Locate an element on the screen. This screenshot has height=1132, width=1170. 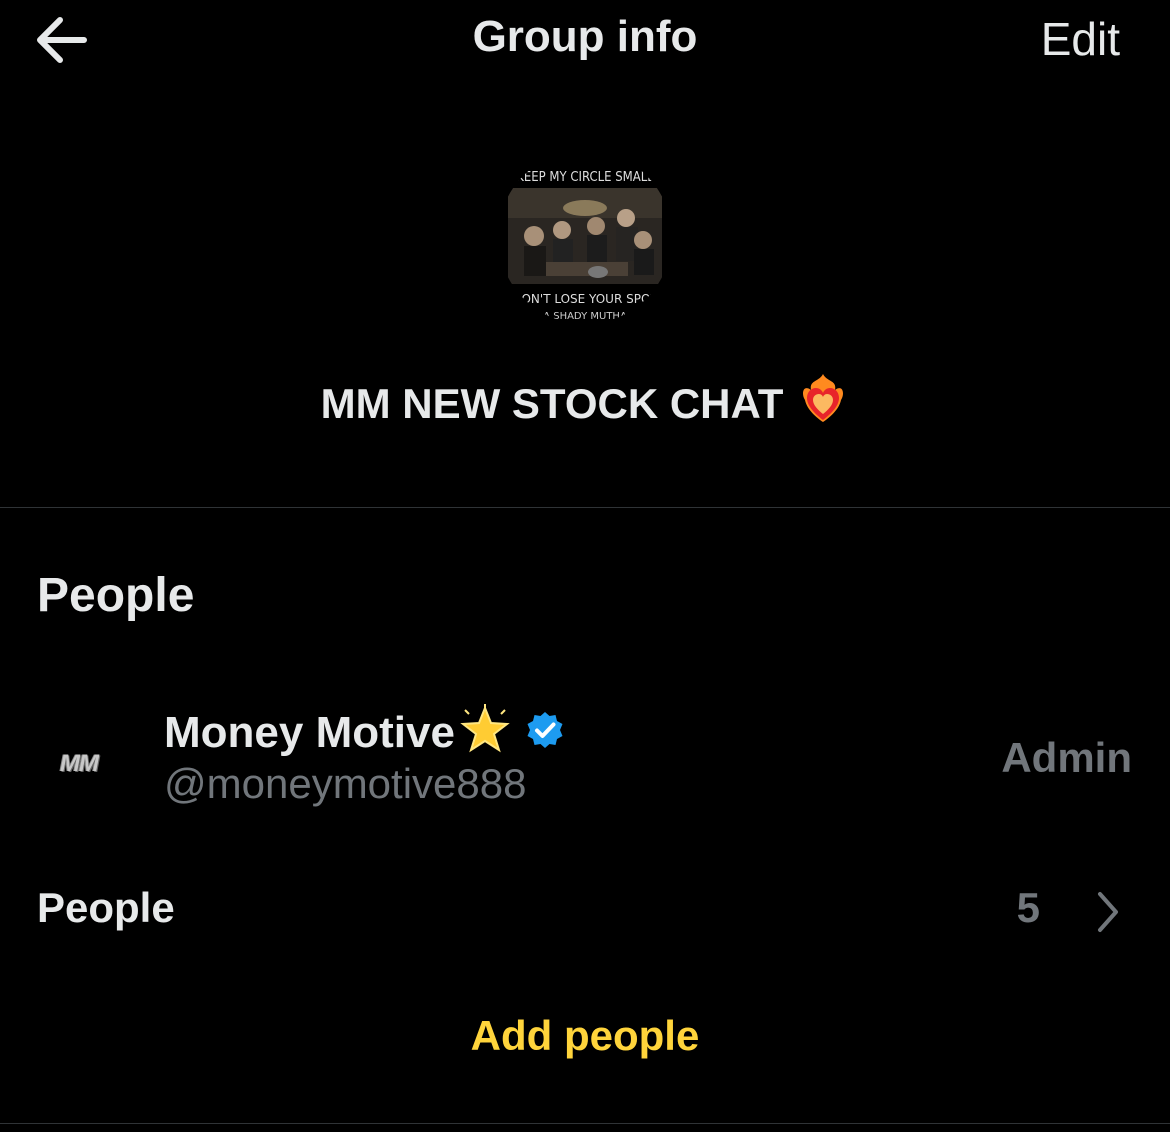
member-row: MM Money Motive @moneymotive888 Admin is located at coordinates (585, 755).